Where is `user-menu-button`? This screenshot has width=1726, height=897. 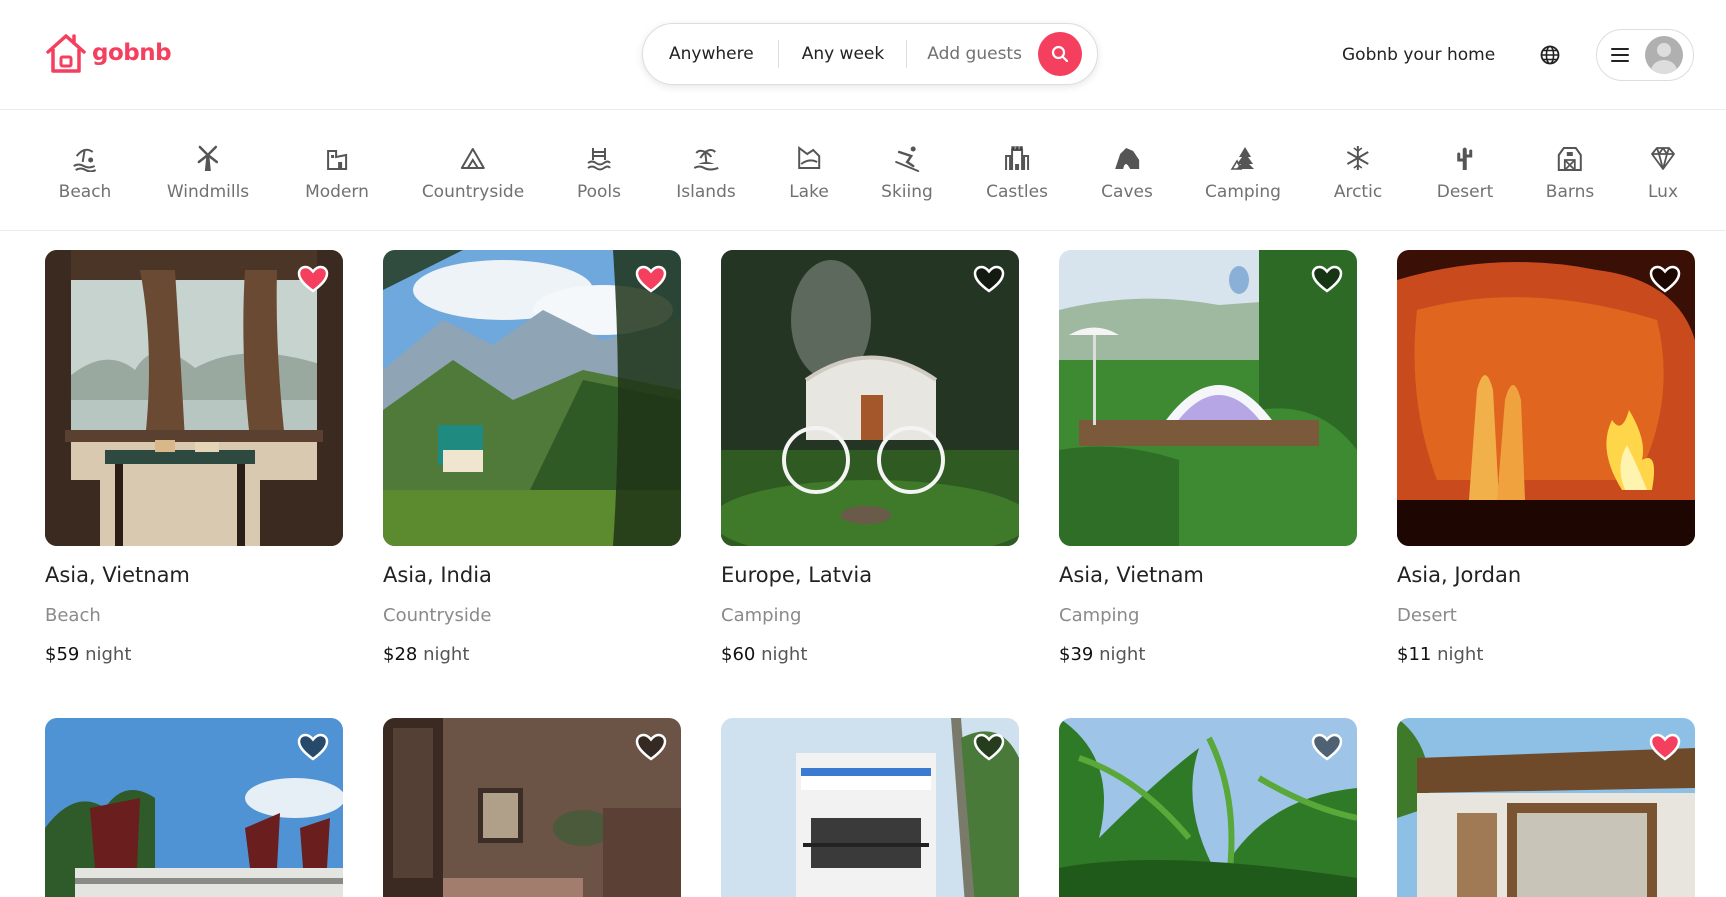 user-menu-button is located at coordinates (1645, 55).